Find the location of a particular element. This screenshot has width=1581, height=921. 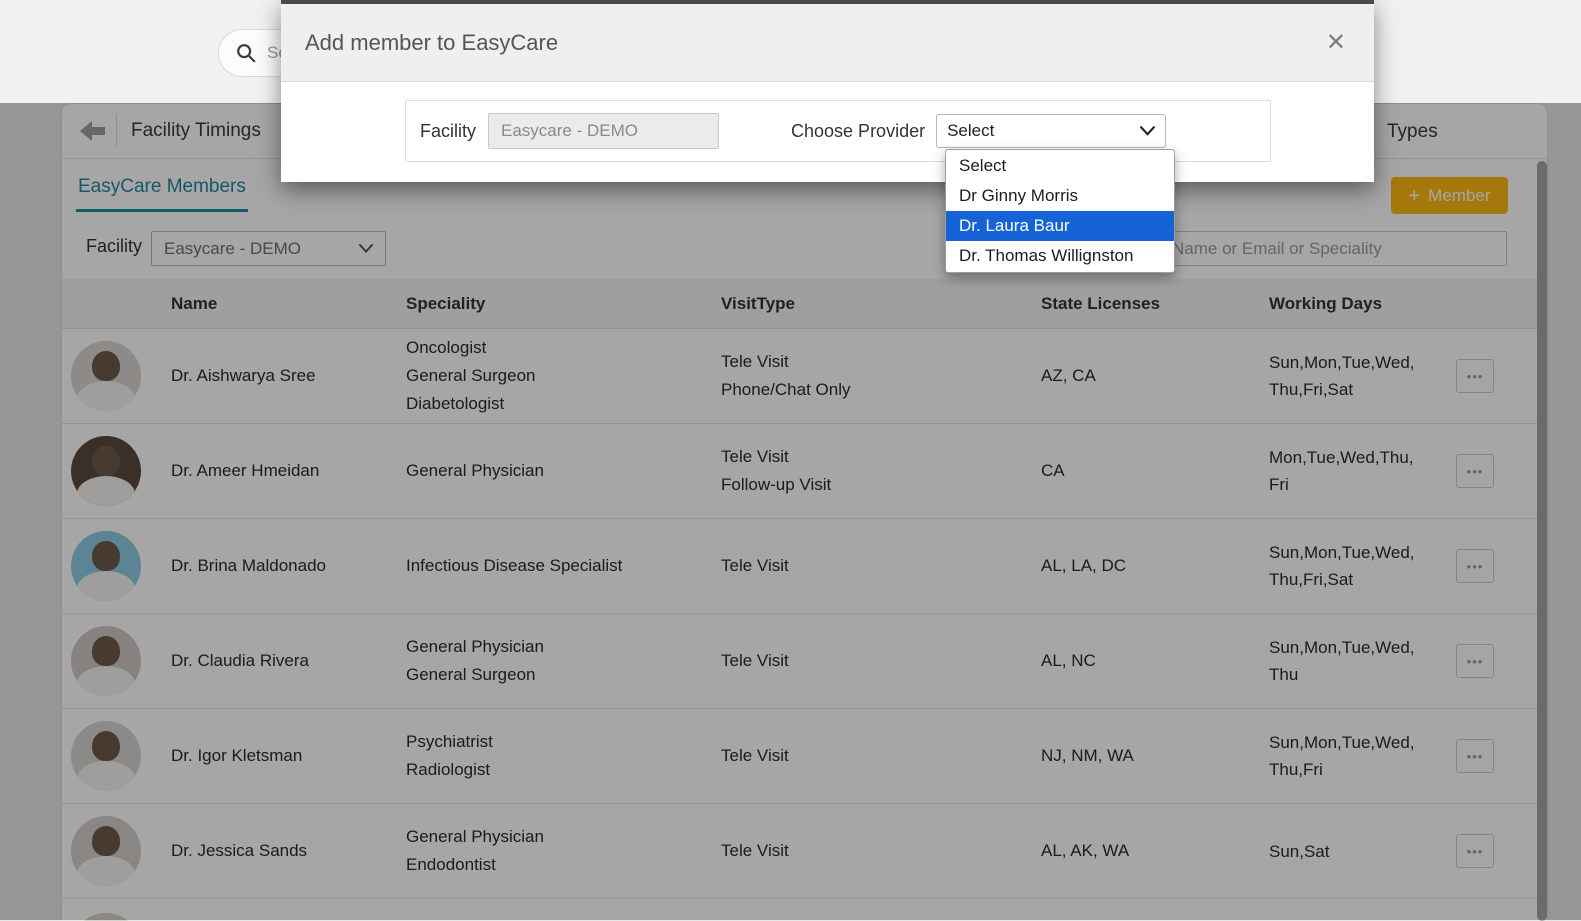

provider-select-value: Select is located at coordinates (971, 130).